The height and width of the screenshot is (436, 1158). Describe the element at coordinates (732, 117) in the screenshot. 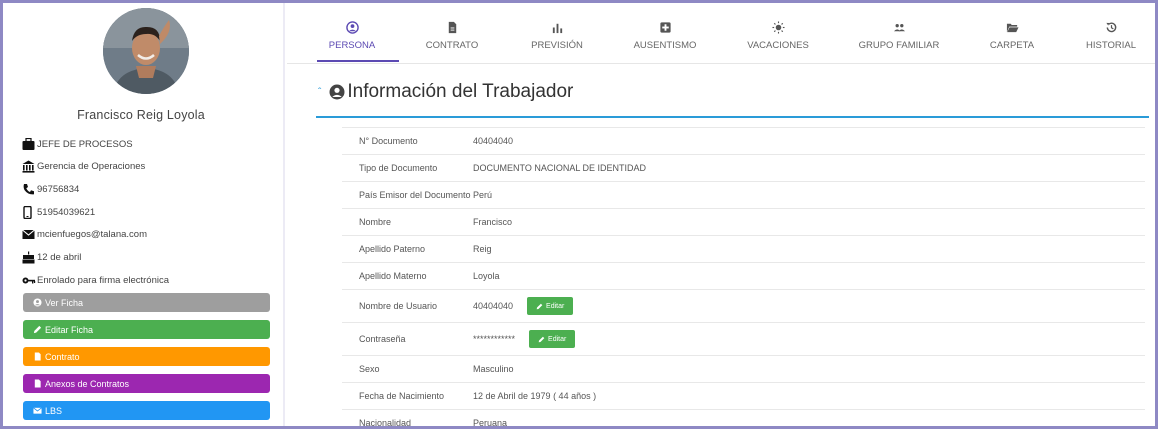

I see `section-divider` at that location.